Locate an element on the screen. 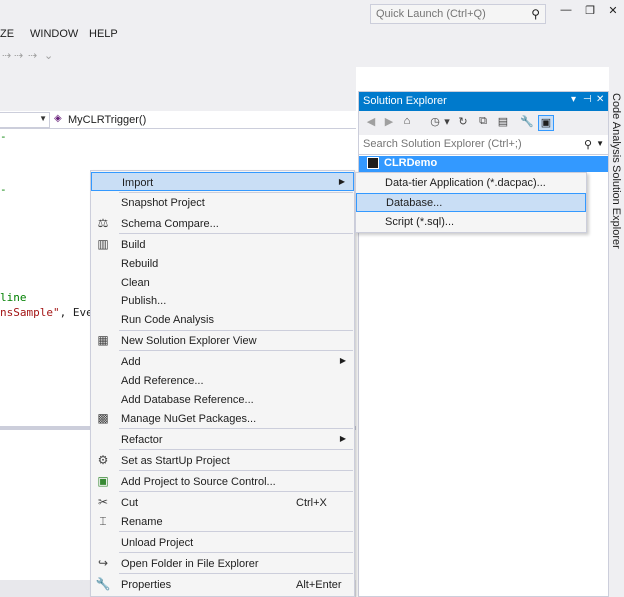 The height and width of the screenshot is (597, 624). pin-icon: ⊣ is located at coordinates (587, 99).